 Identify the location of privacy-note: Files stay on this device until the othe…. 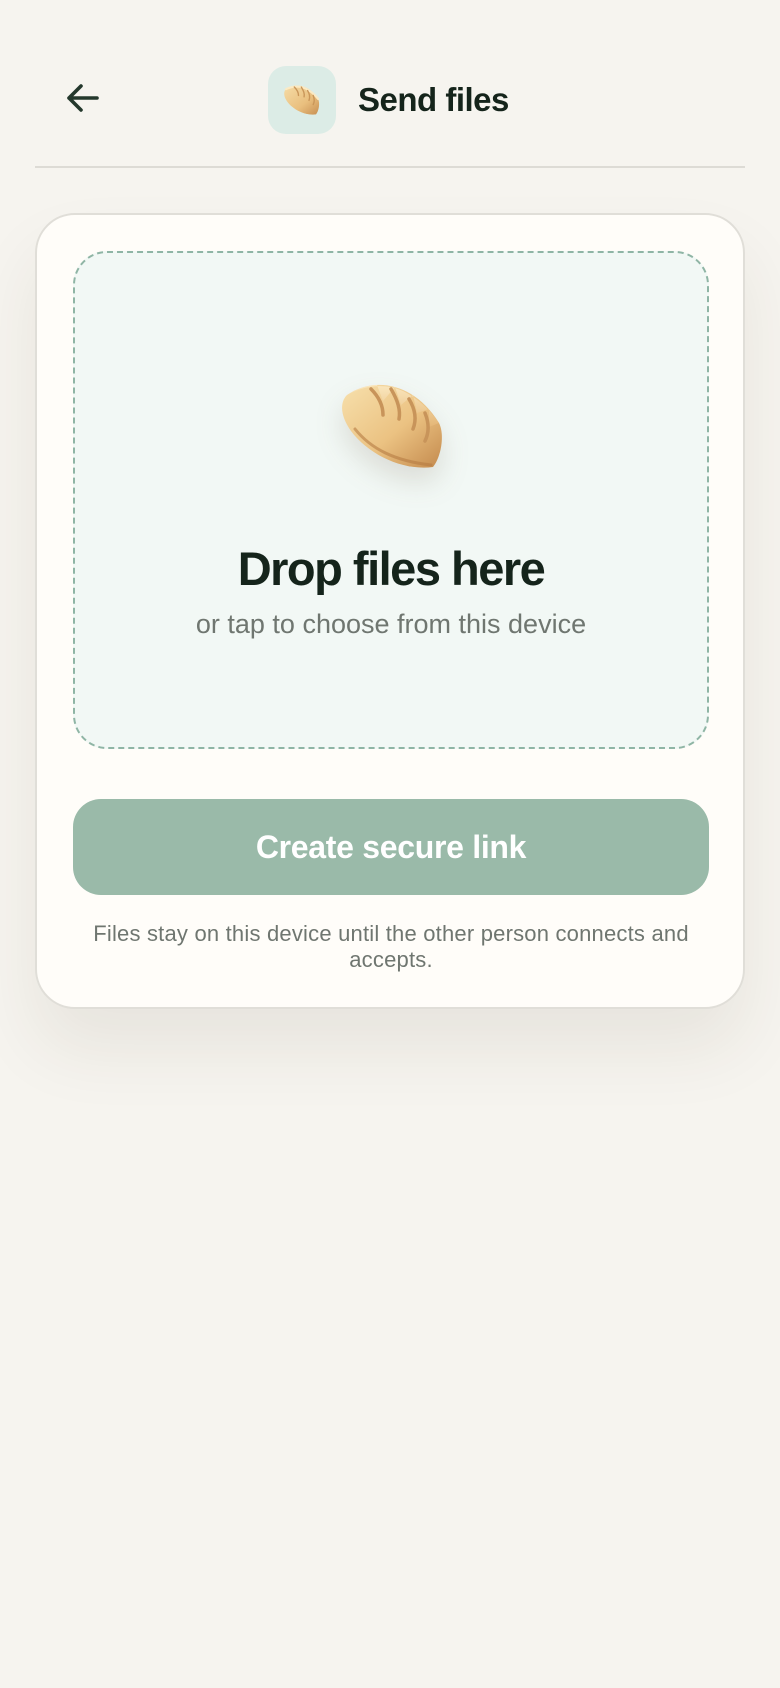
(391, 946).